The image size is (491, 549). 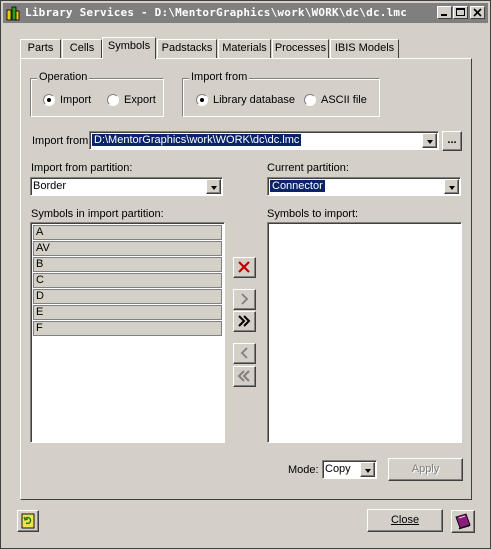 I want to click on tab-label: IBIS Models, so click(x=364, y=48).